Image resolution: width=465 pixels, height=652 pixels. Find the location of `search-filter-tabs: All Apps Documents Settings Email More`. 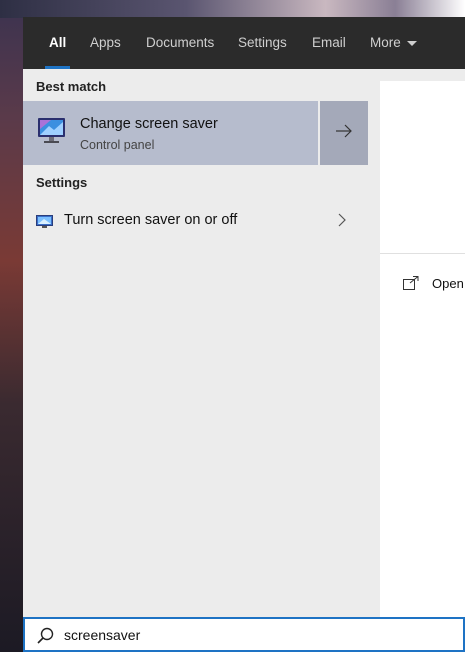

search-filter-tabs: All Apps Documents Settings Email More is located at coordinates (244, 43).